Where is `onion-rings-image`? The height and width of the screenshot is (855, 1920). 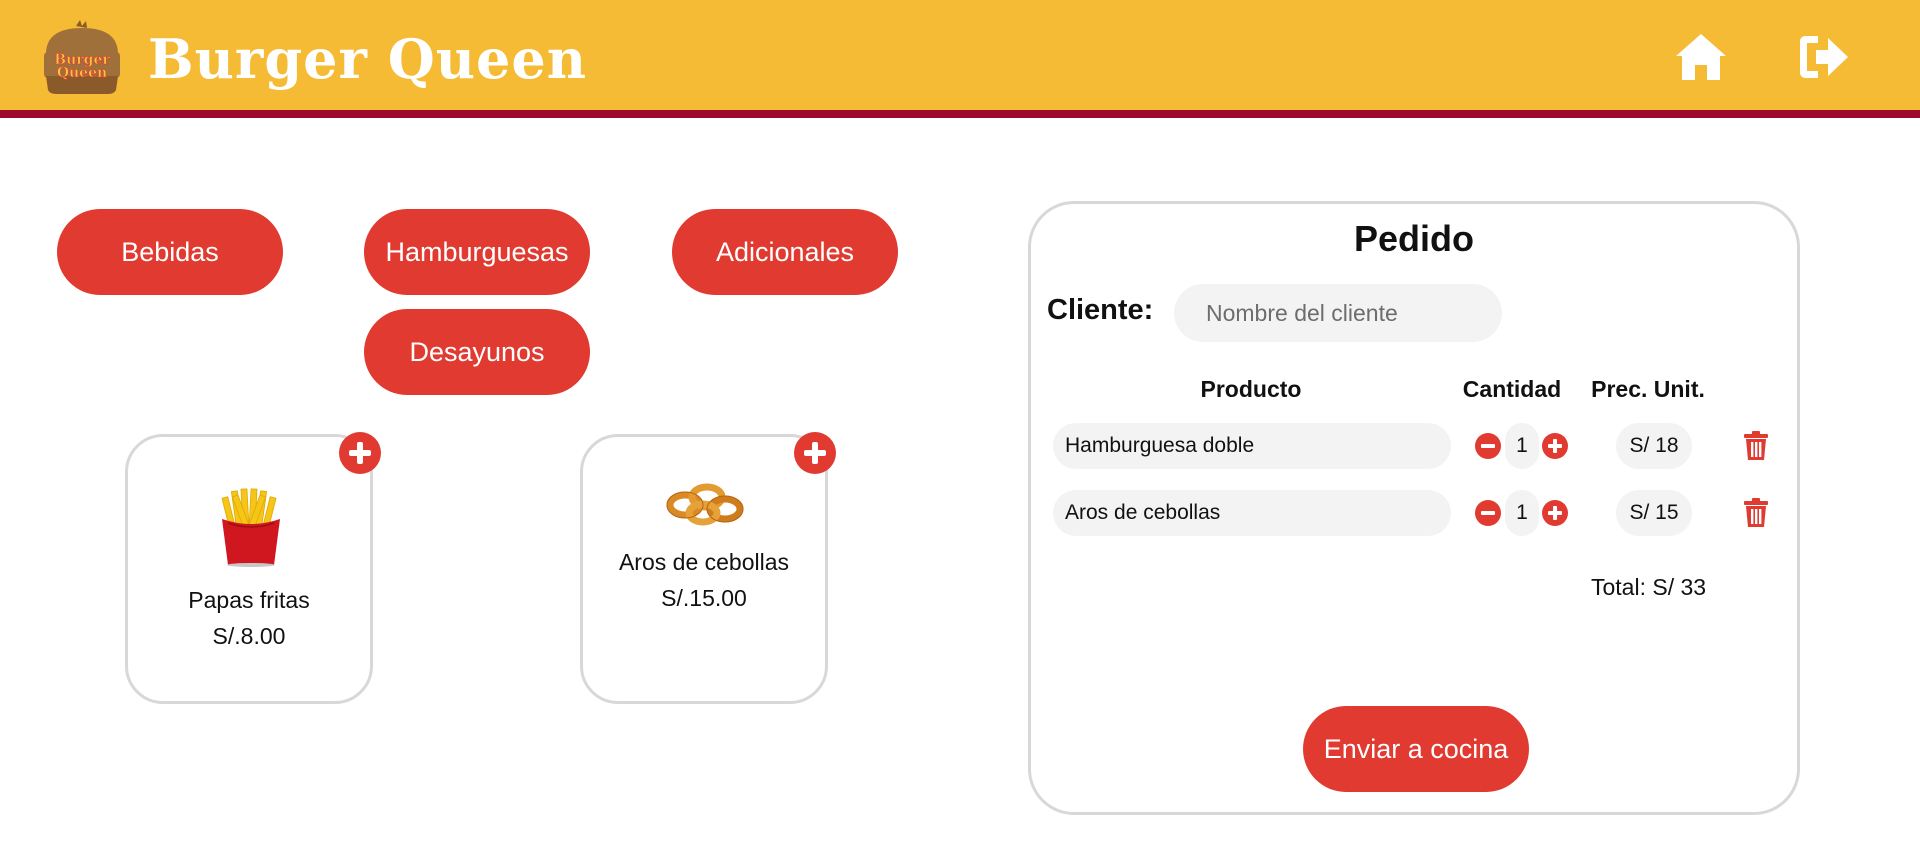 onion-rings-image is located at coordinates (705, 504).